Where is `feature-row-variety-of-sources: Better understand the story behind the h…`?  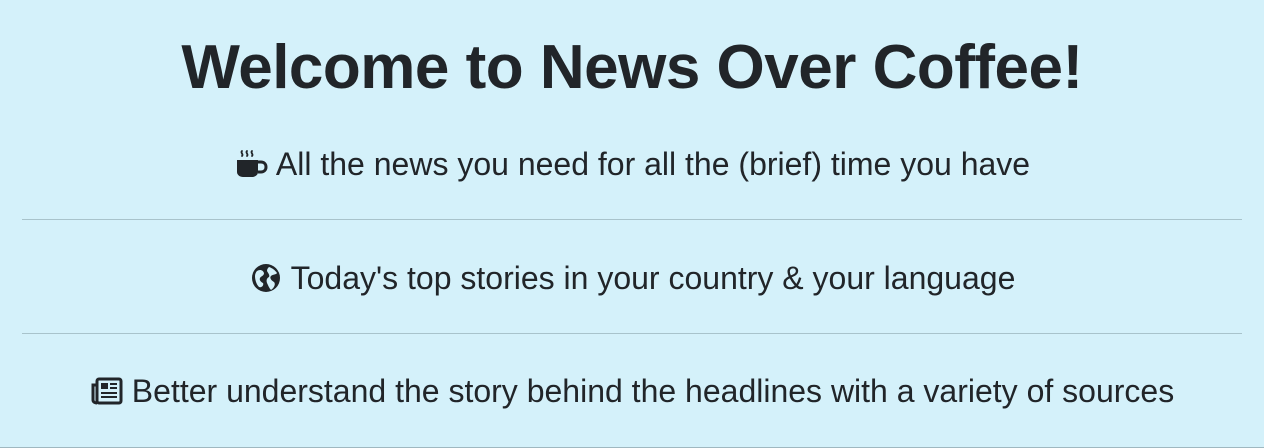 feature-row-variety-of-sources: Better understand the story behind the h… is located at coordinates (632, 391).